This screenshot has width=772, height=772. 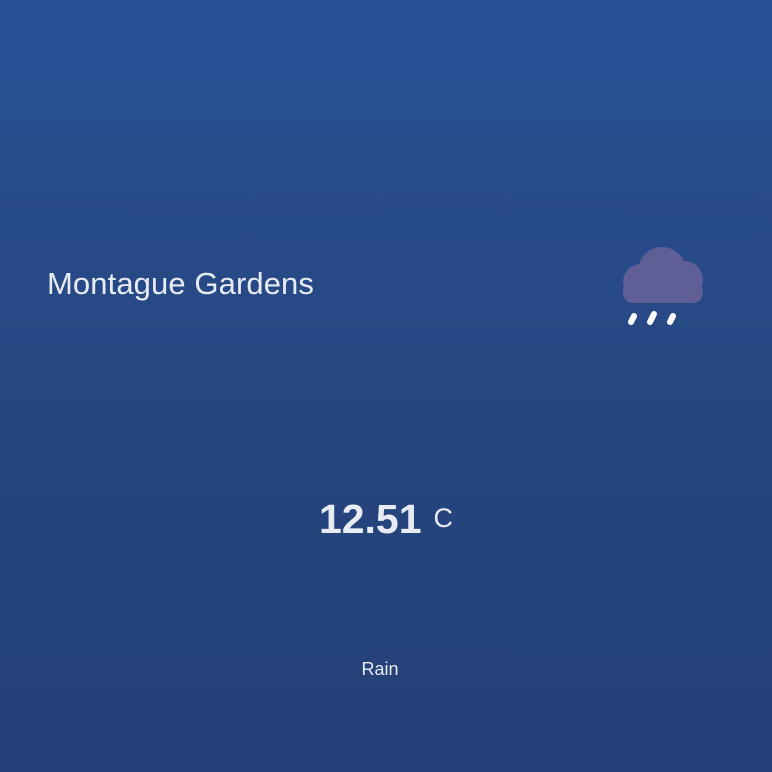 I want to click on rain-cloud-icon, so click(x=663, y=286).